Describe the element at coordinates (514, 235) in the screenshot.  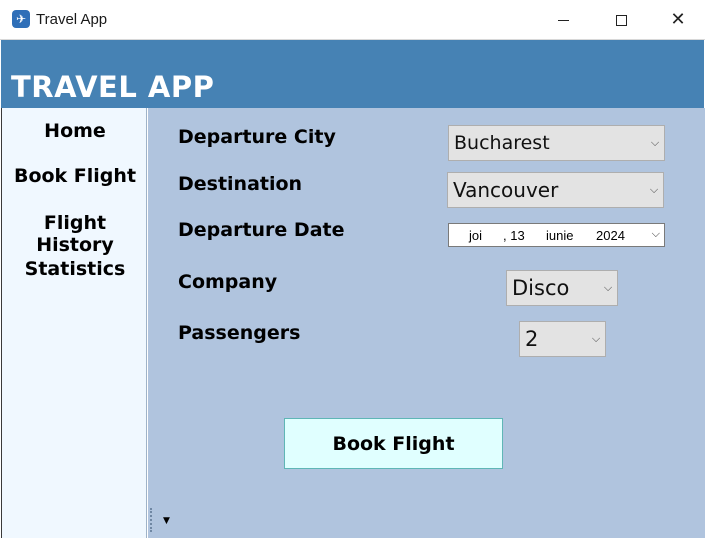
I see `date-day: , 13` at that location.